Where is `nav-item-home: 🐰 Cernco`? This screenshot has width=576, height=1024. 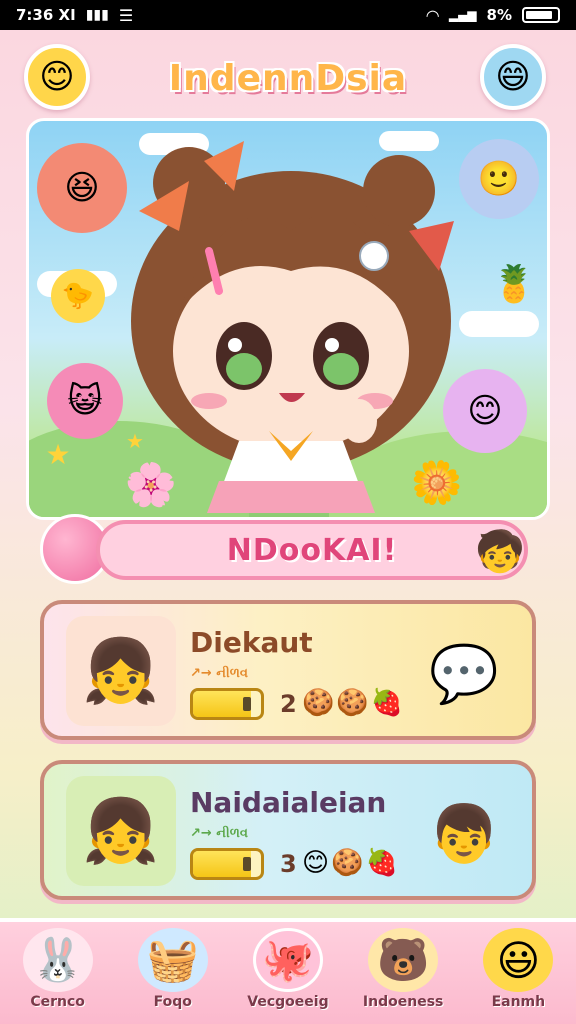 nav-item-home: 🐰 Cernco is located at coordinates (58, 969).